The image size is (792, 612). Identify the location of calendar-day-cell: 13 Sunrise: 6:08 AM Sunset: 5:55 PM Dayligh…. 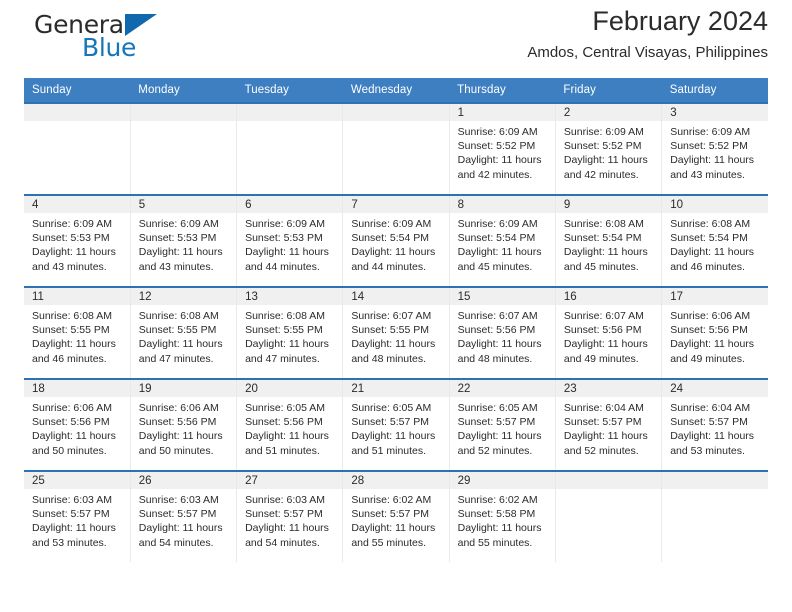
(290, 333).